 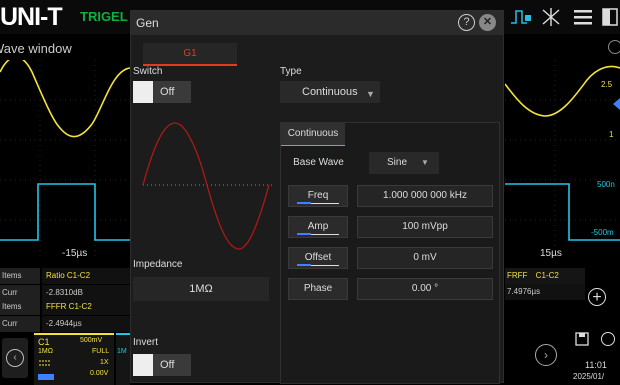 I want to click on freq-field: 1.000 000 000 kHz, so click(x=425, y=196).